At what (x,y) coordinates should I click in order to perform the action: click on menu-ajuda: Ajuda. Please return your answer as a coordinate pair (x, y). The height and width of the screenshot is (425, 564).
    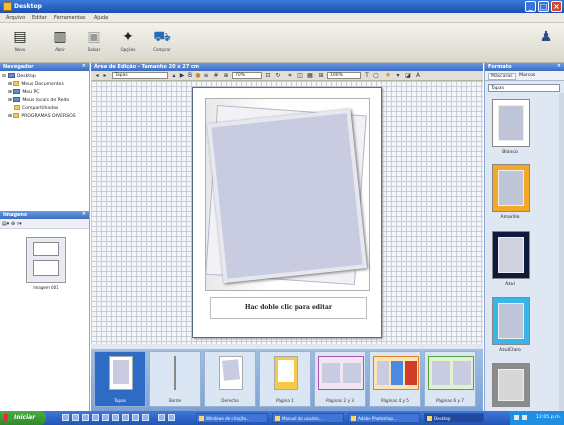
    Looking at the image, I should click on (101, 18).